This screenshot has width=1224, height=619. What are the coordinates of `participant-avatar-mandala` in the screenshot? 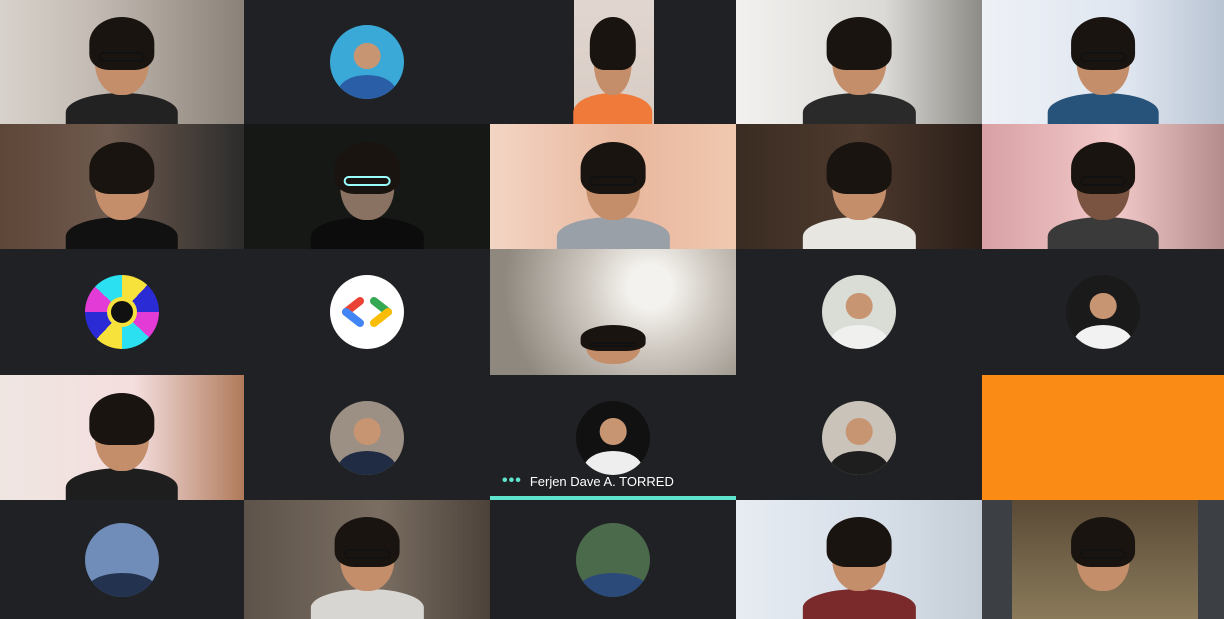 It's located at (122, 312).